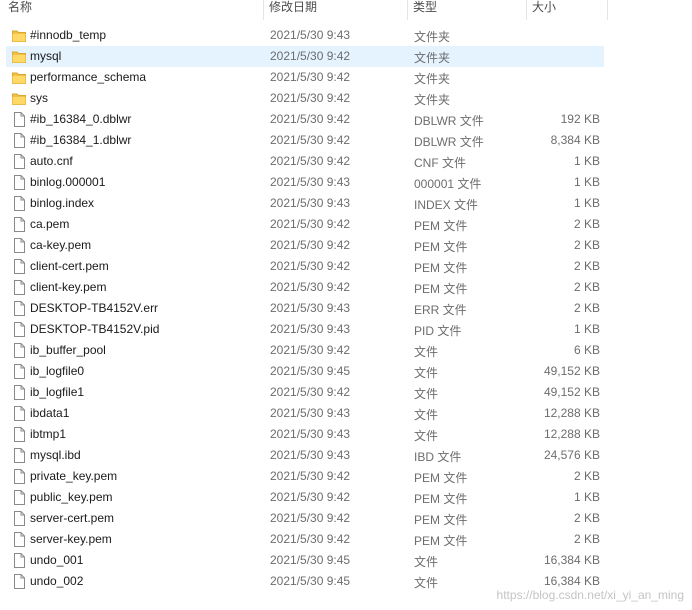 Image resolution: width=692 pixels, height=610 pixels. What do you see at coordinates (68, 350) in the screenshot?
I see `file-name: ib_buffer_pool` at bounding box center [68, 350].